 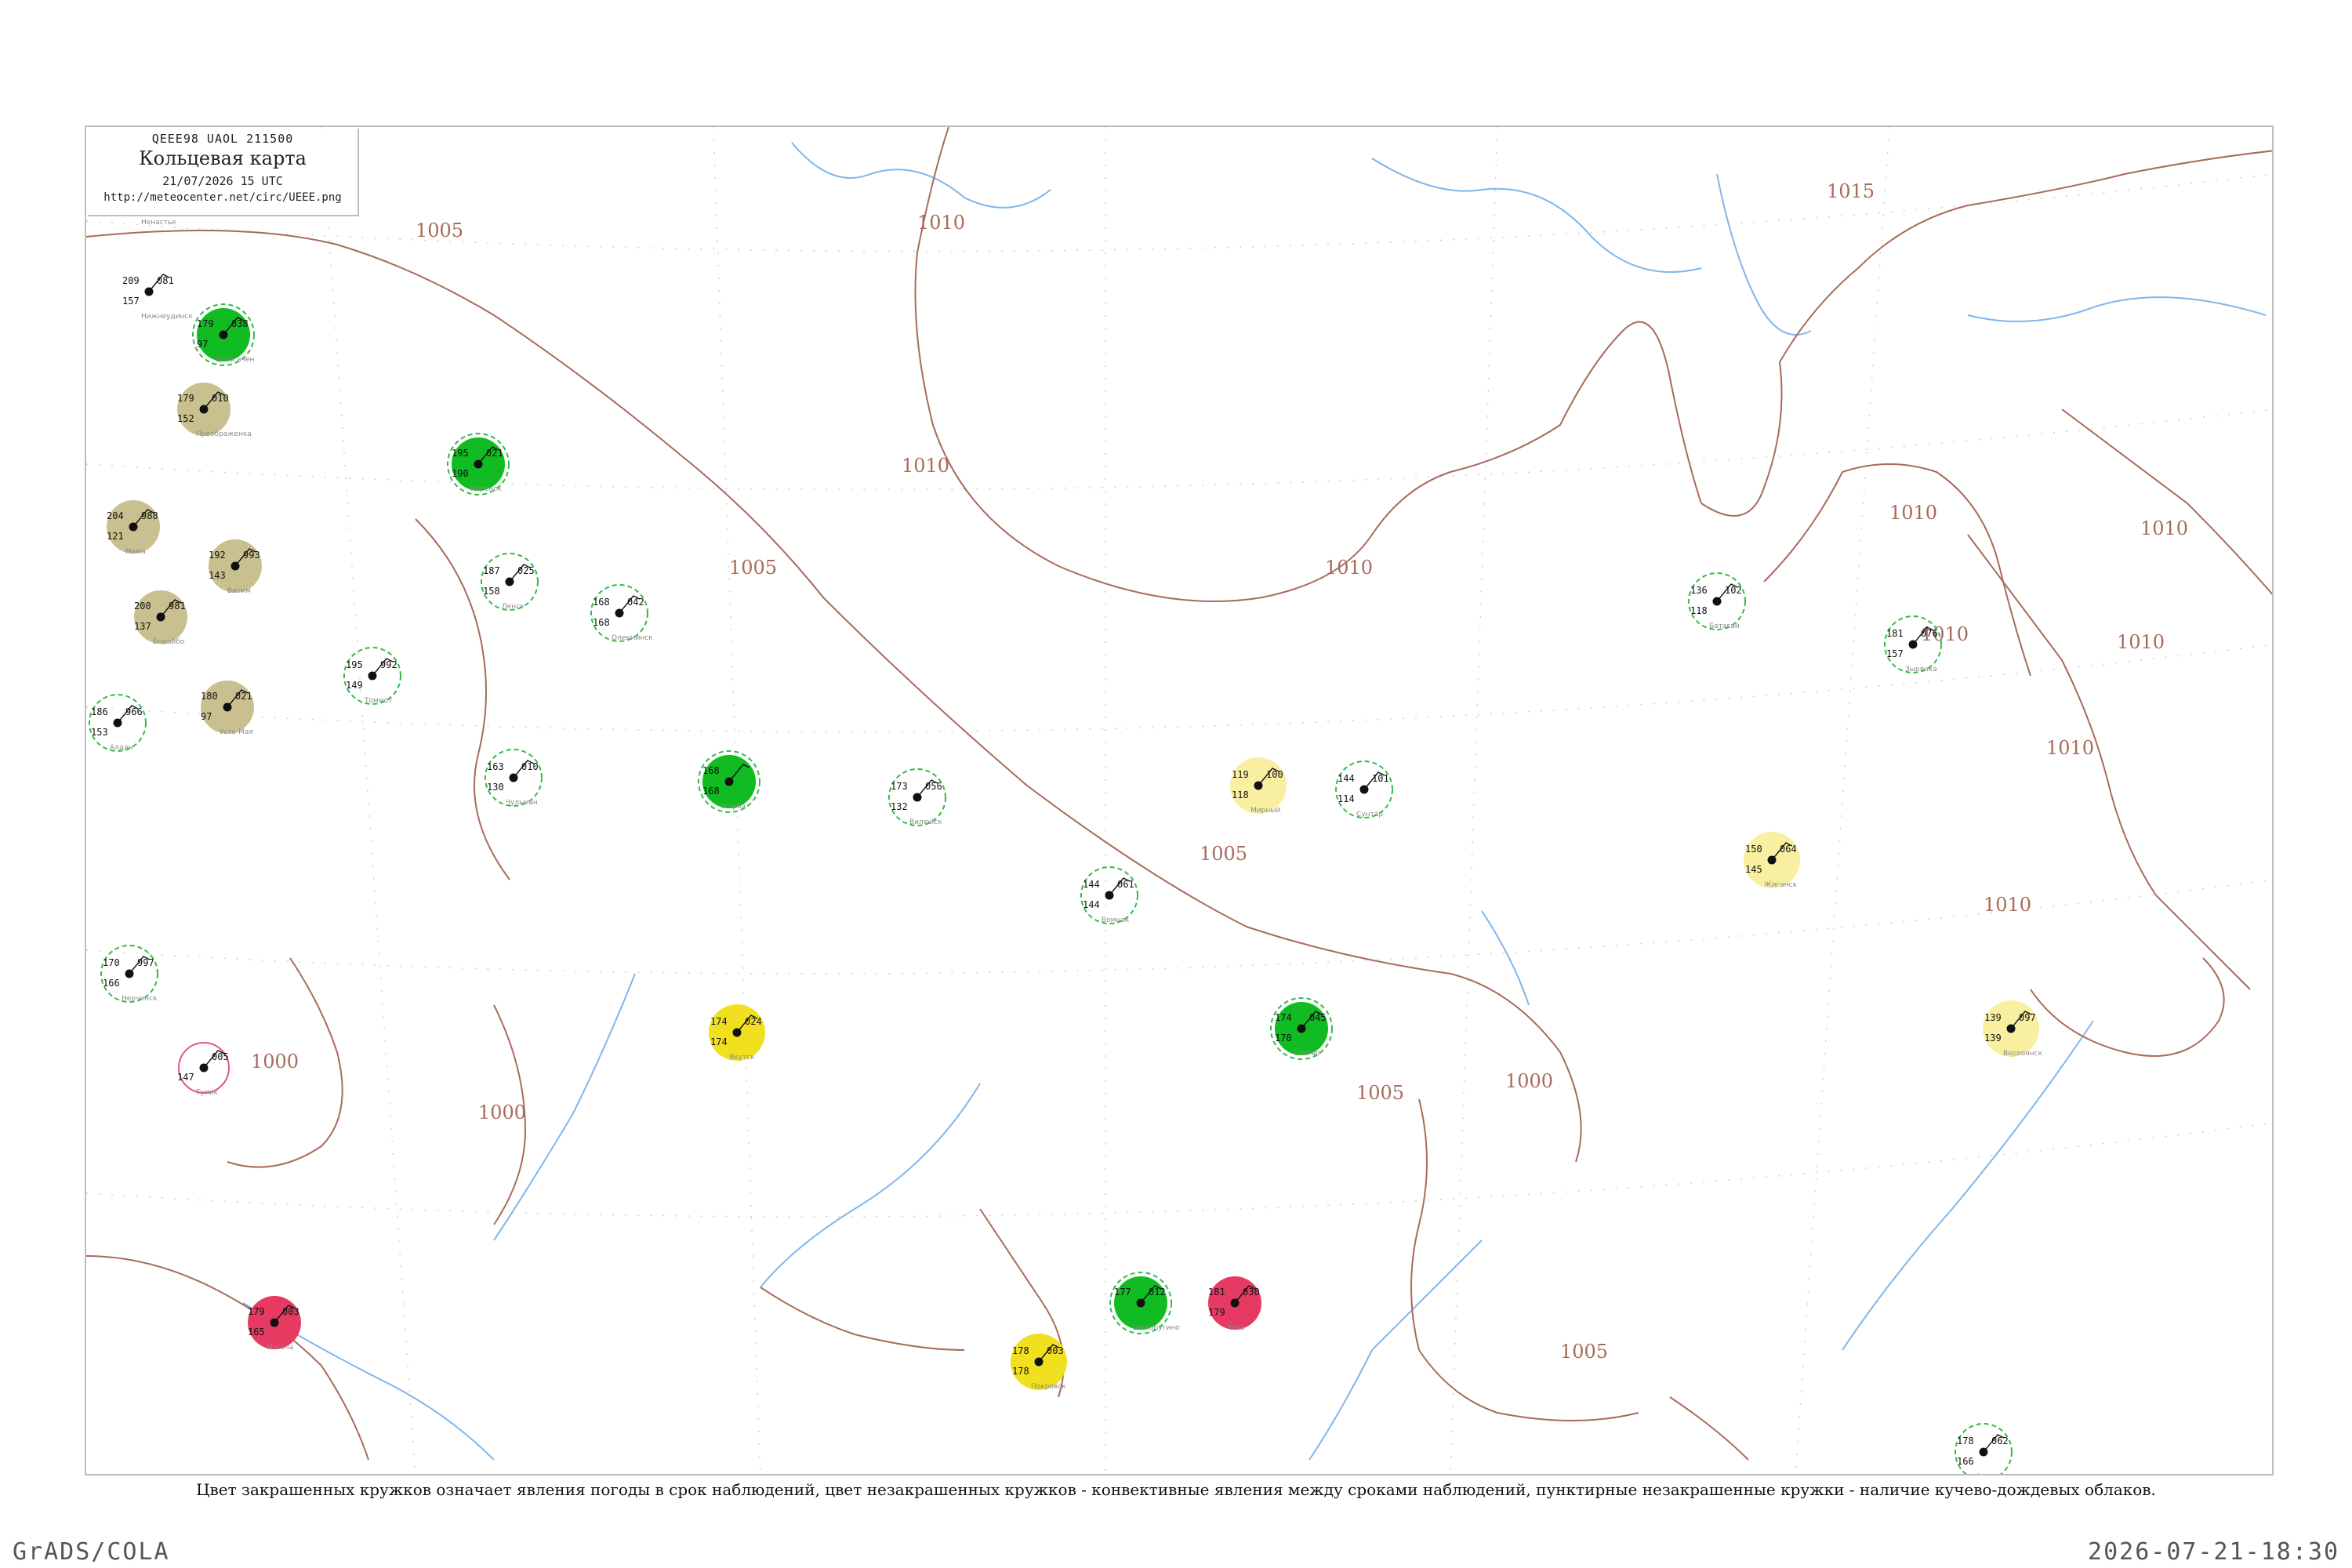 I want to click on map-datetime: 21/07/2026 15 UTC, so click(x=222, y=181).